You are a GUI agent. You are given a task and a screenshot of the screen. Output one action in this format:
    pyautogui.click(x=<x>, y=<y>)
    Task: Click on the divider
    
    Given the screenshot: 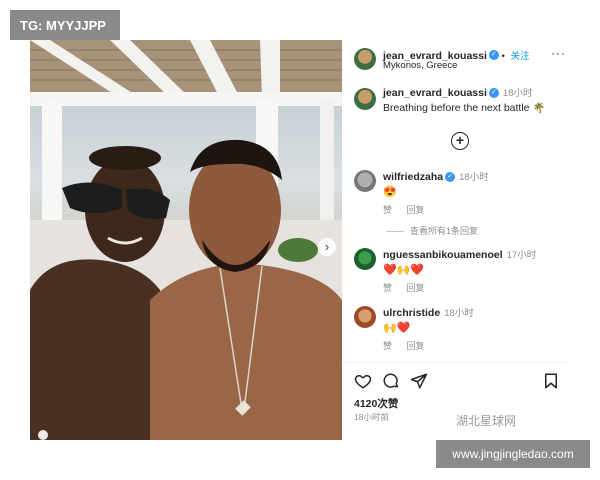 What is the action you would take?
    pyautogui.click(x=456, y=362)
    